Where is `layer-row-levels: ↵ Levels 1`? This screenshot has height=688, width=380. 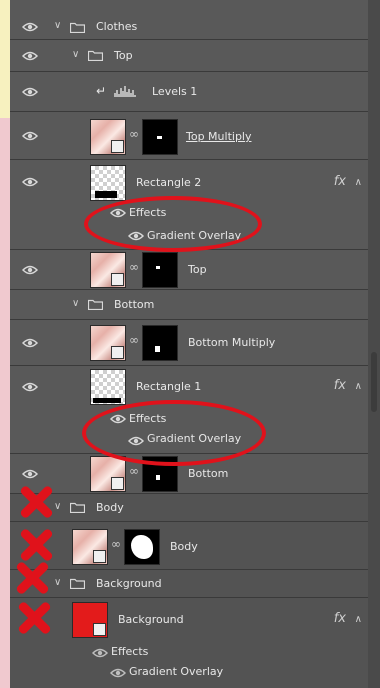 layer-row-levels: ↵ Levels 1 is located at coordinates (189, 92).